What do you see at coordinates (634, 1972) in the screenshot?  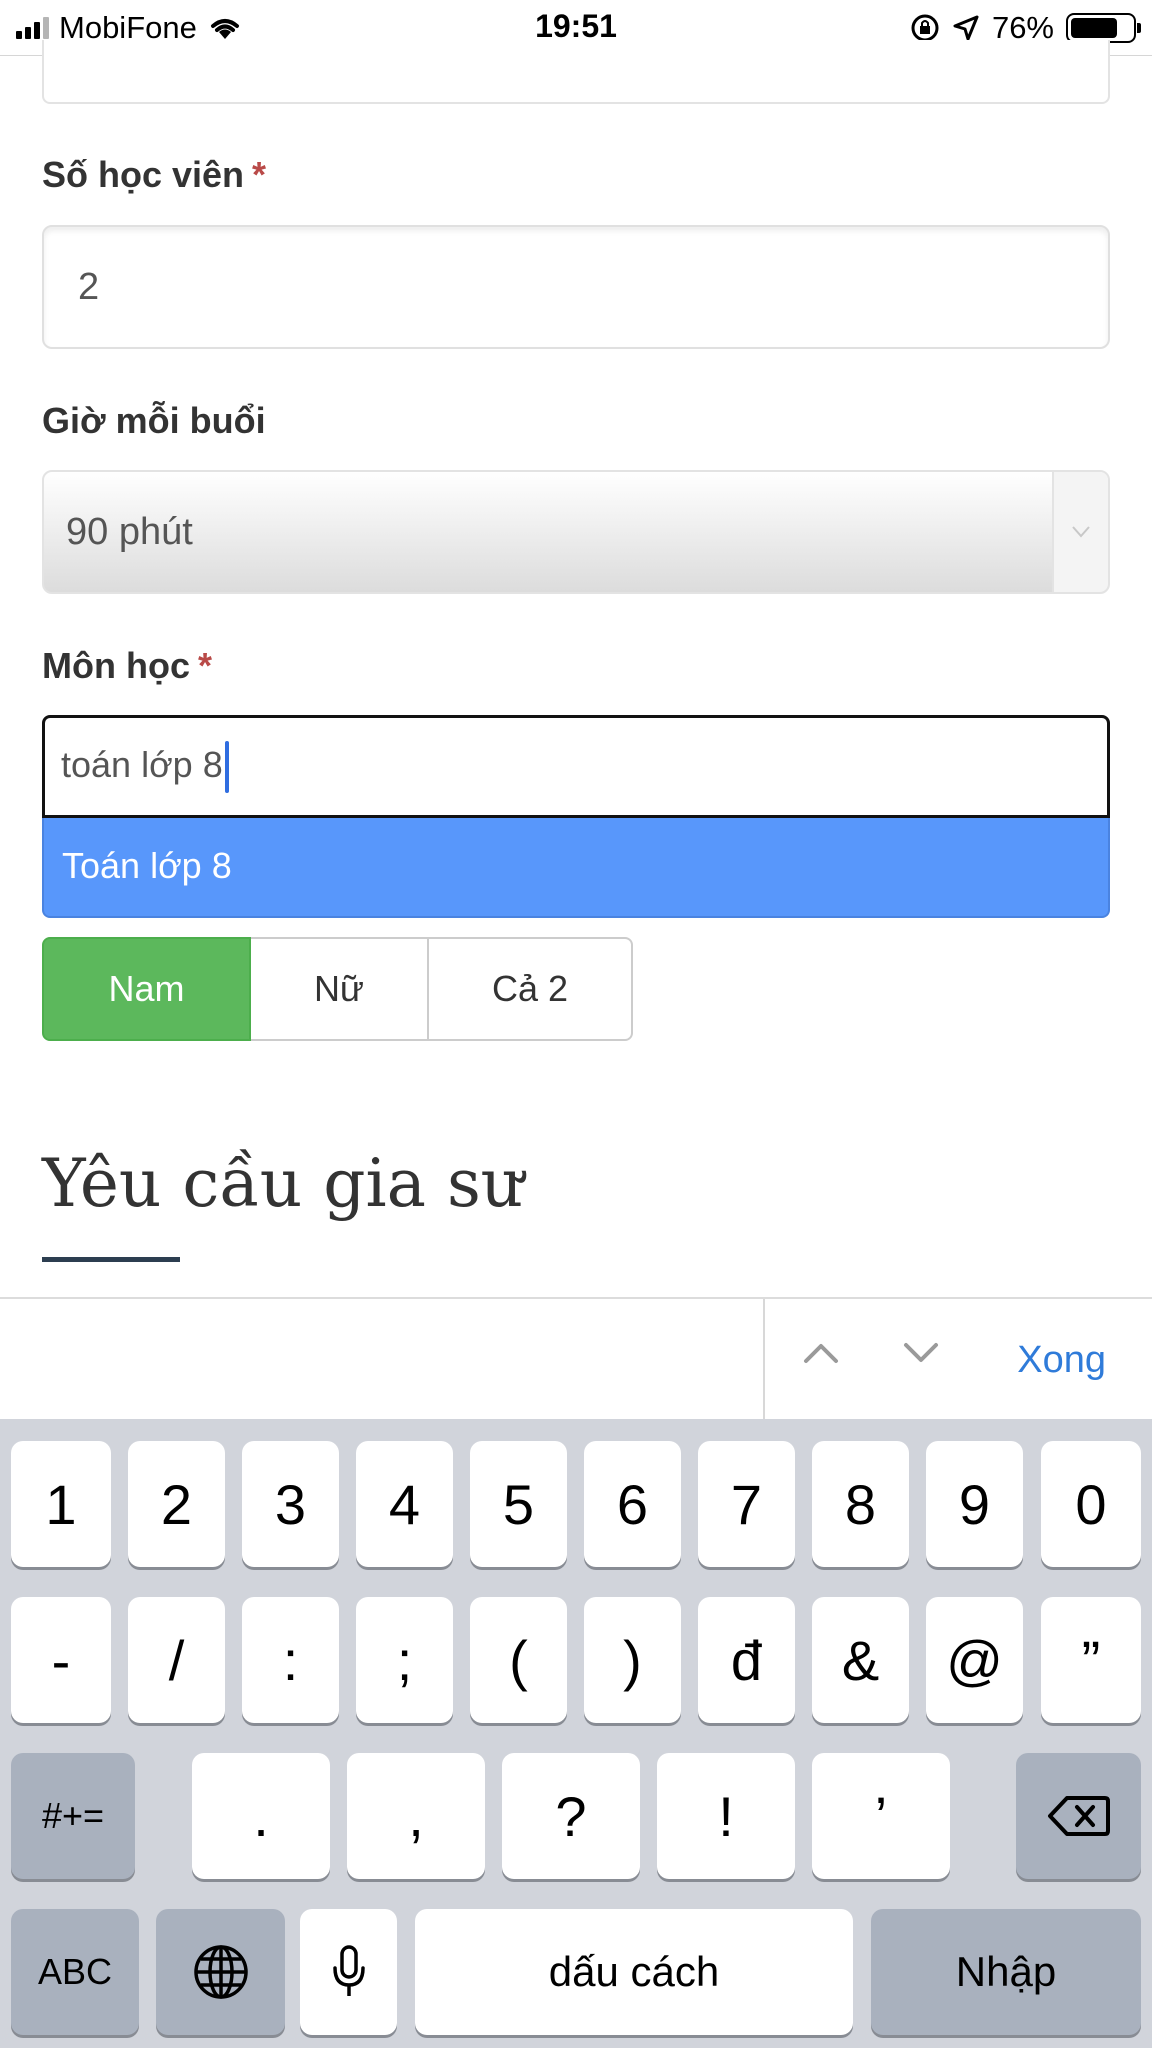 I see `space-key: dấu cách` at bounding box center [634, 1972].